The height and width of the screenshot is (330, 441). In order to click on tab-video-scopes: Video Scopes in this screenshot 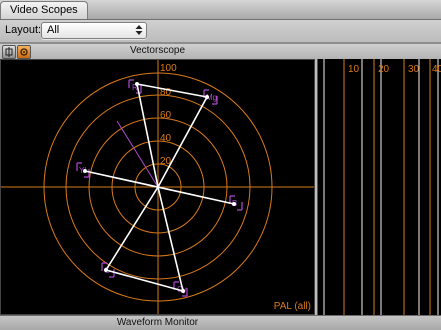, I will do `click(44, 10)`.